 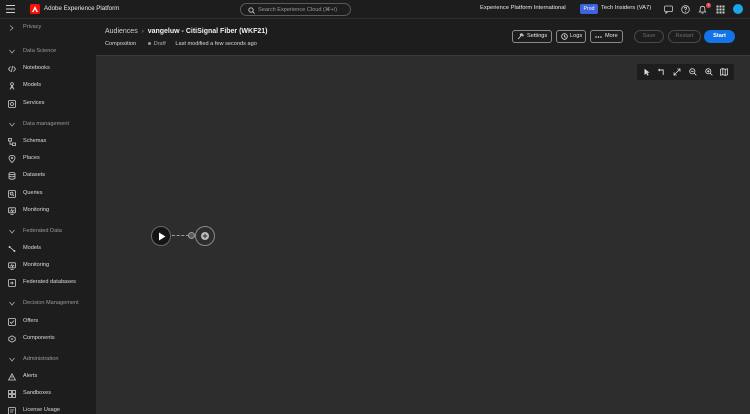 What do you see at coordinates (81, 8) in the screenshot?
I see `app-title: Adobe Experience Platform` at bounding box center [81, 8].